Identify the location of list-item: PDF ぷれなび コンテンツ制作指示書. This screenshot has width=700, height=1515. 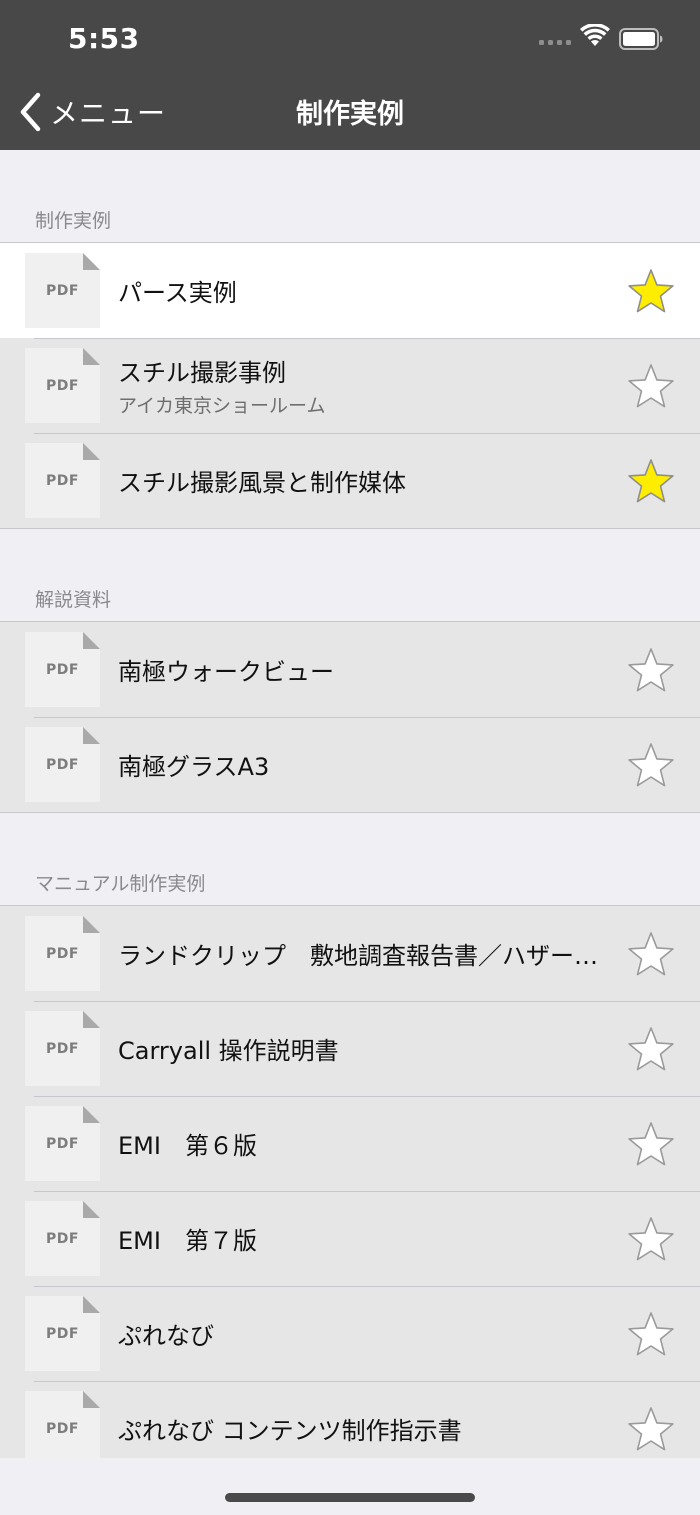
(350, 1419).